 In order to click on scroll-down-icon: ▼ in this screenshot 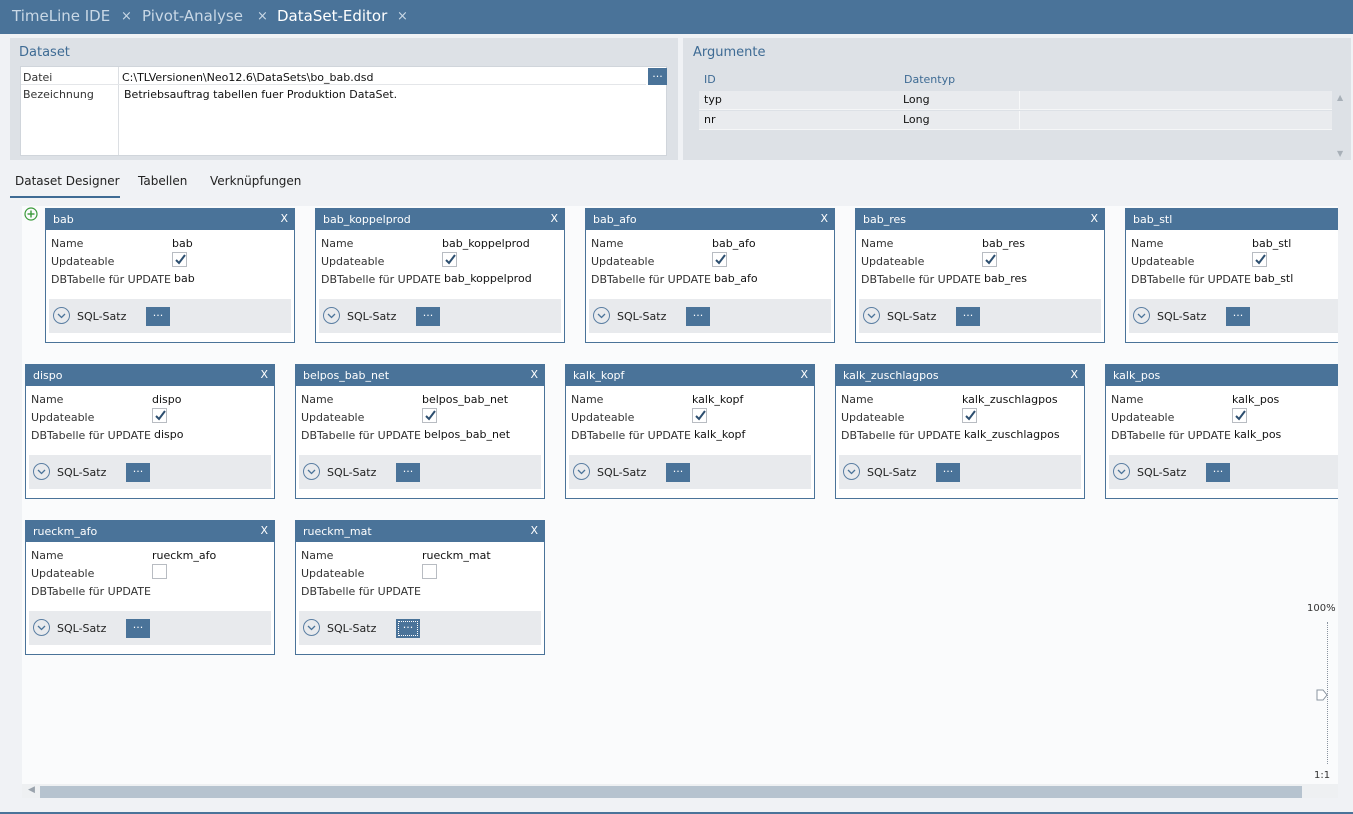, I will do `click(1340, 153)`.